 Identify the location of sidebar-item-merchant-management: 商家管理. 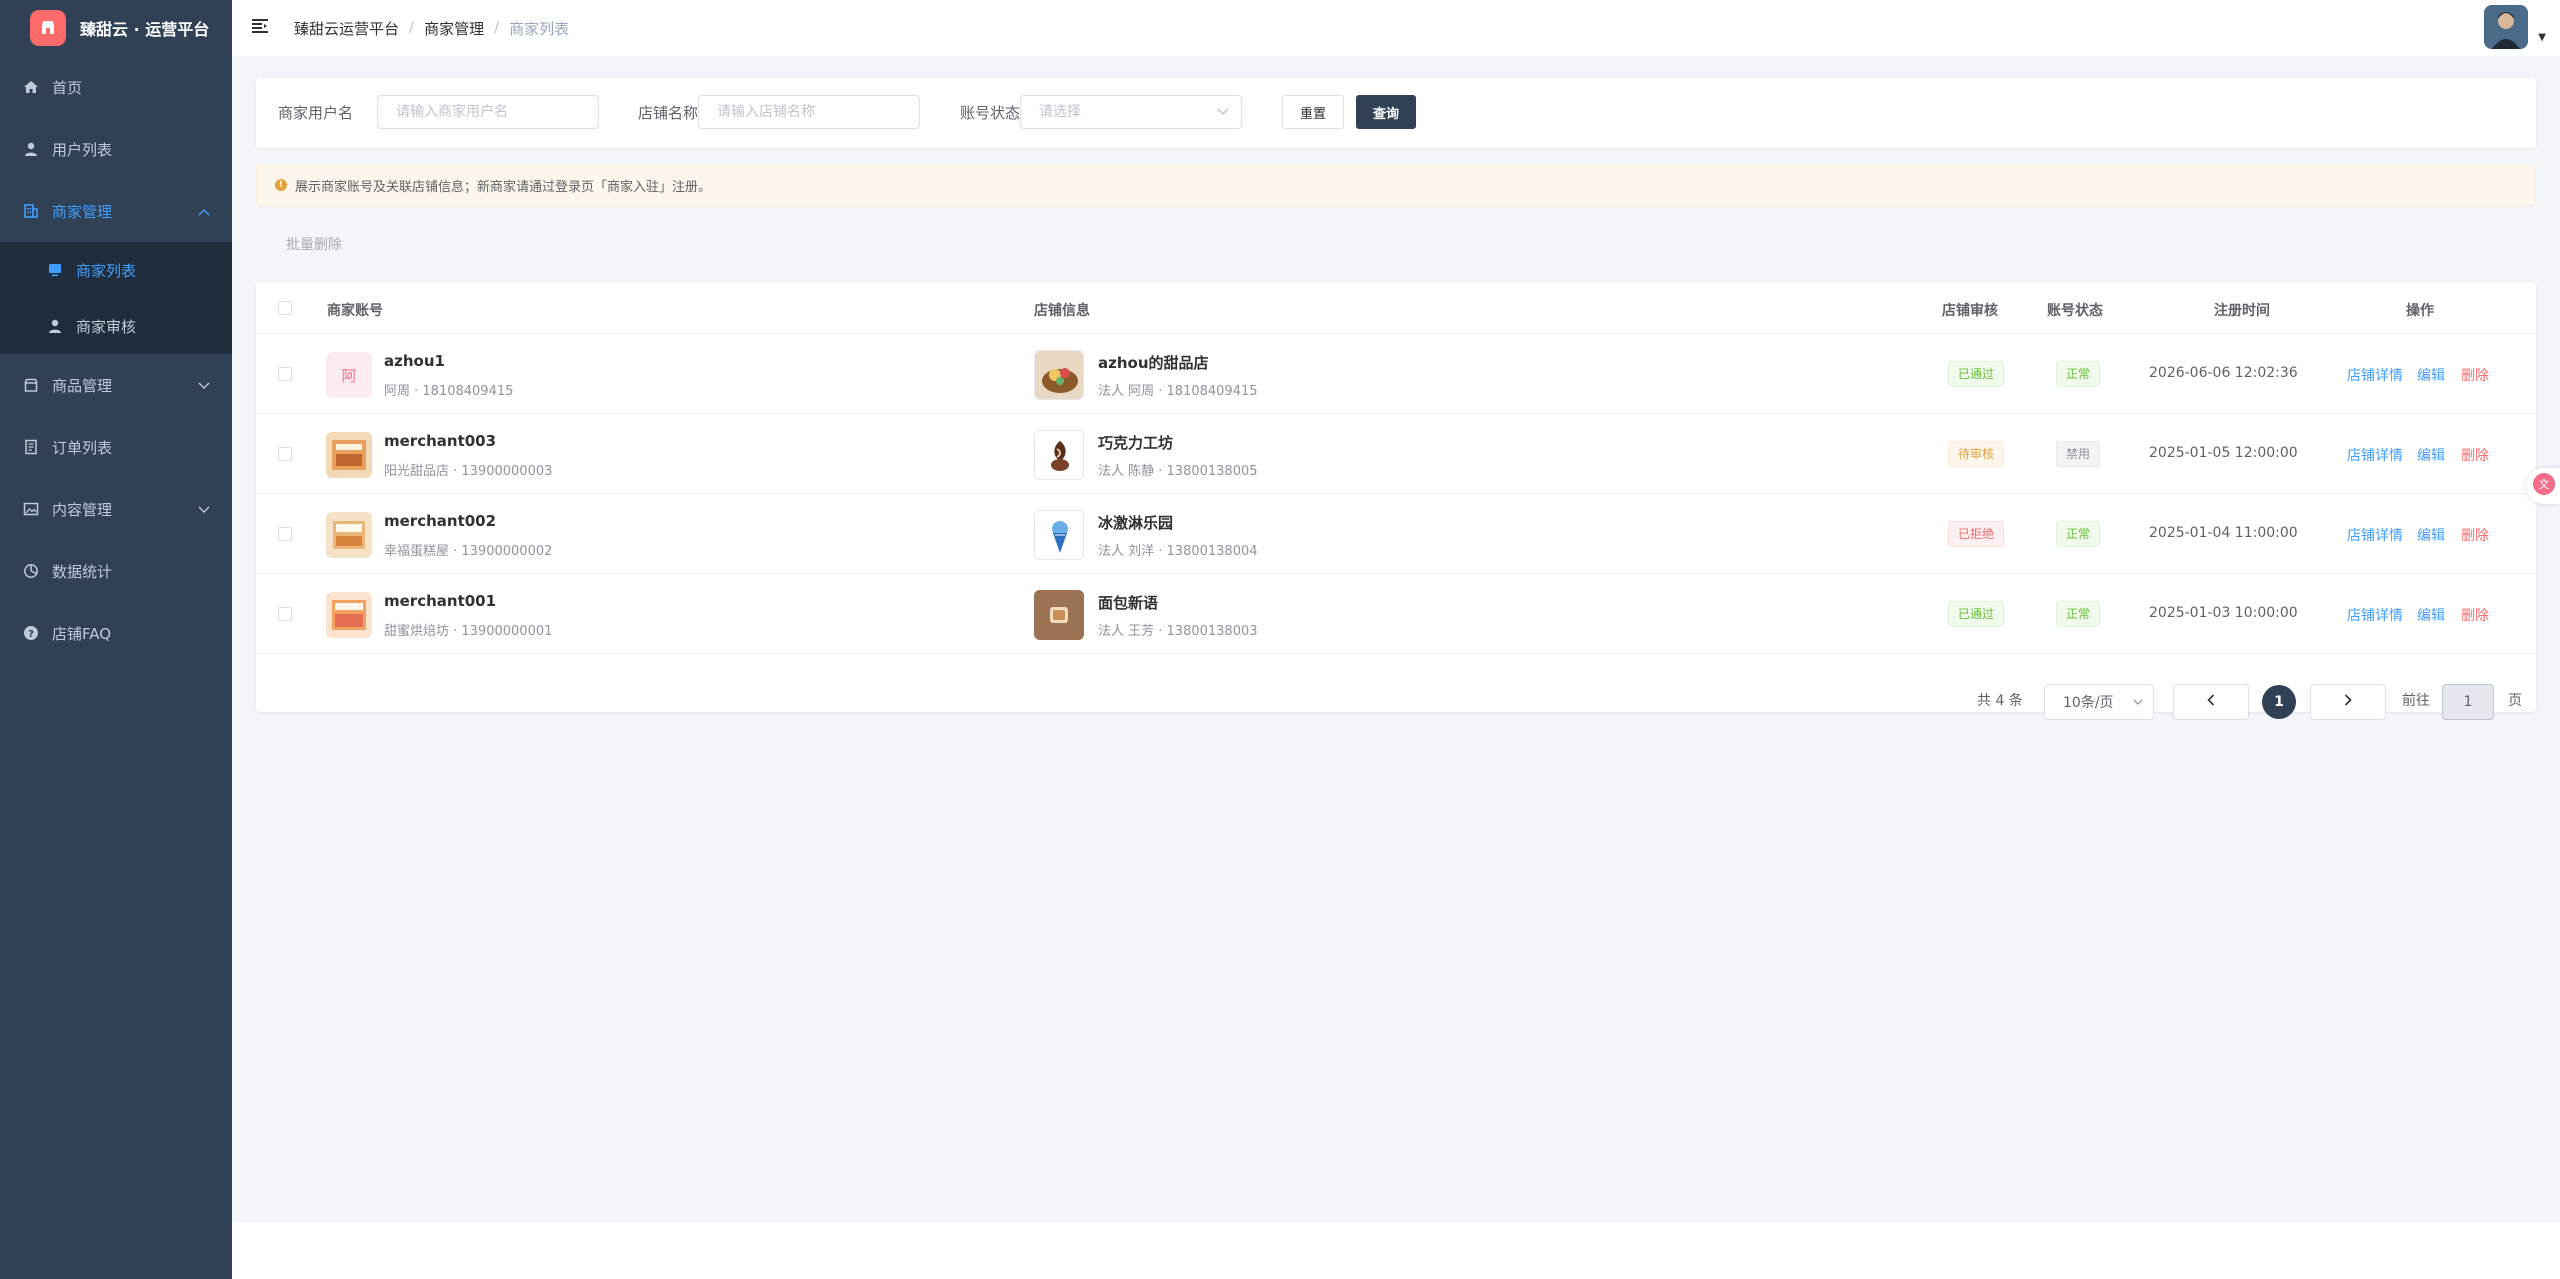
(116, 211).